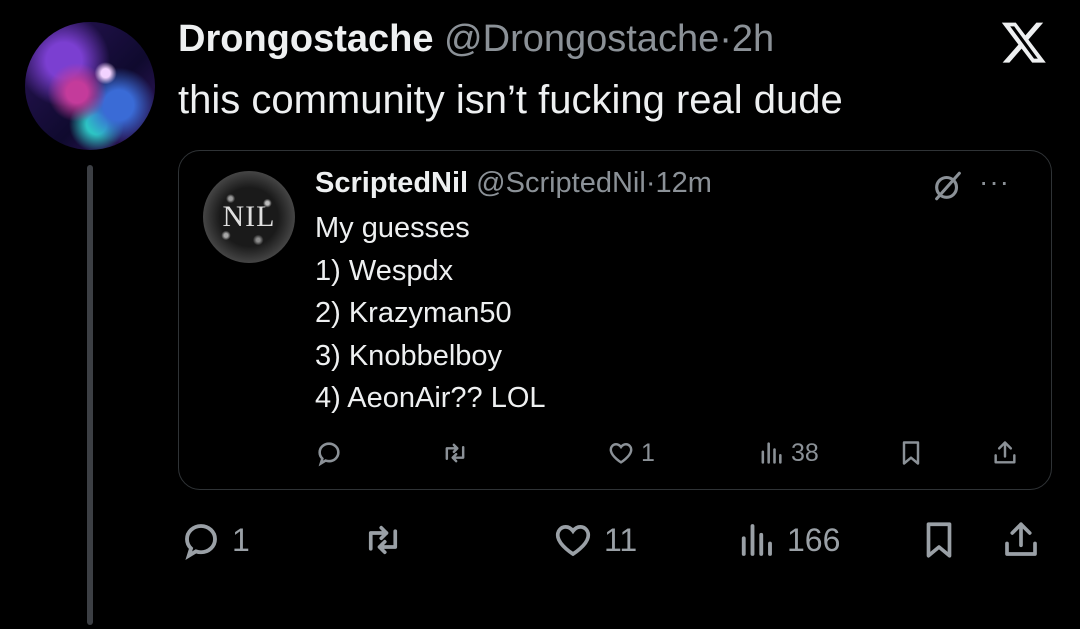  I want to click on tweet-header: Drongostache @Drongostache·2h, so click(476, 39).